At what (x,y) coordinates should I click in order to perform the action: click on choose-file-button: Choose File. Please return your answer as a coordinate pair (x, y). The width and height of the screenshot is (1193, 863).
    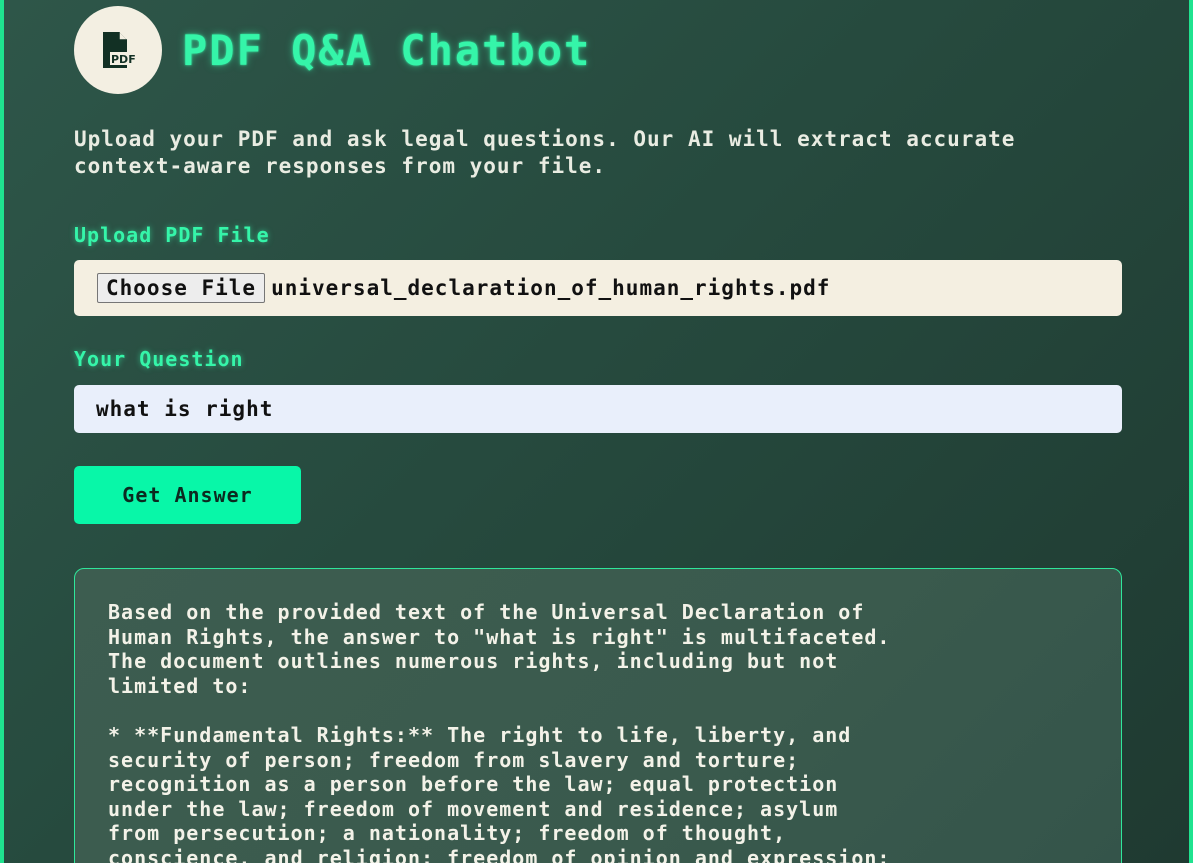
    Looking at the image, I should click on (181, 288).